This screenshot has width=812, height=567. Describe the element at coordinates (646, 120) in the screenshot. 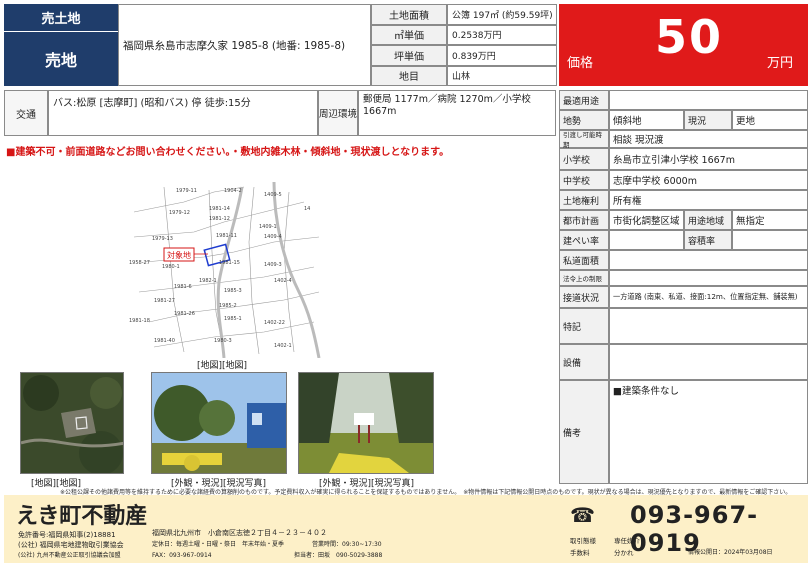

I see `terrain-value: 傾斜地` at that location.